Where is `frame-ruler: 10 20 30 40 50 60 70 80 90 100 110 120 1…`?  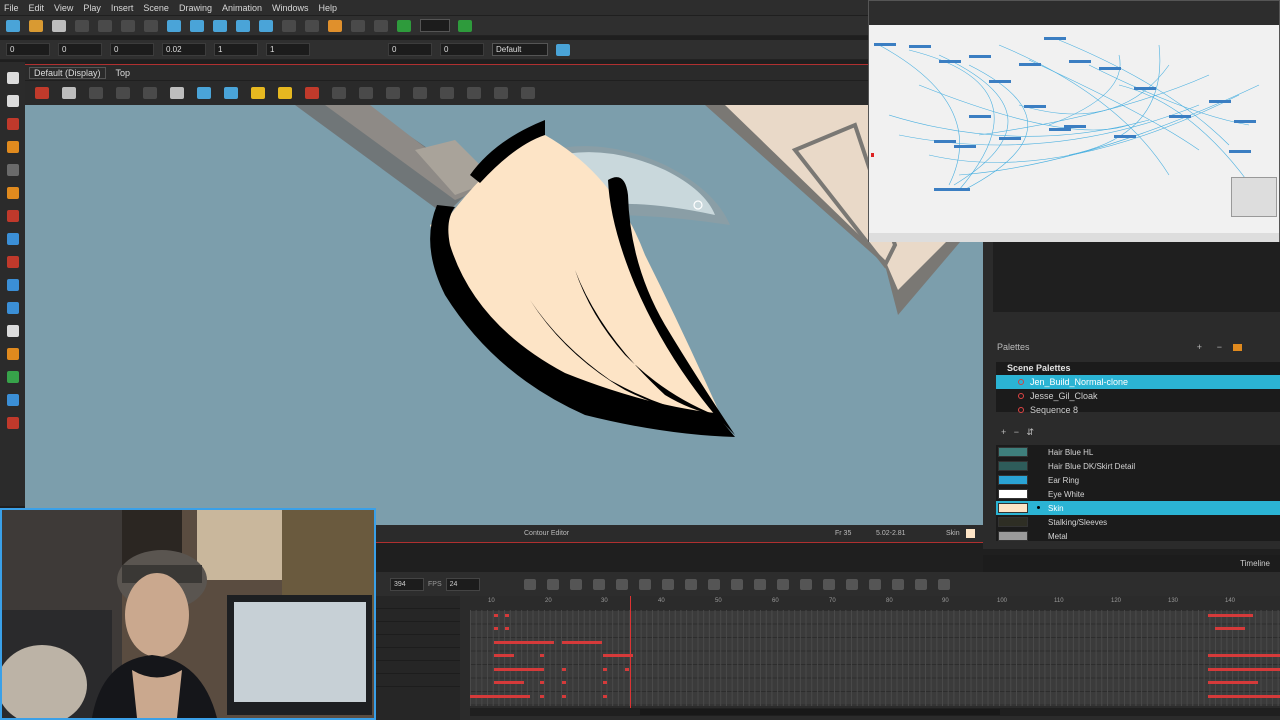
frame-ruler: 10 20 30 40 50 60 70 80 90 100 110 120 1… is located at coordinates (875, 602).